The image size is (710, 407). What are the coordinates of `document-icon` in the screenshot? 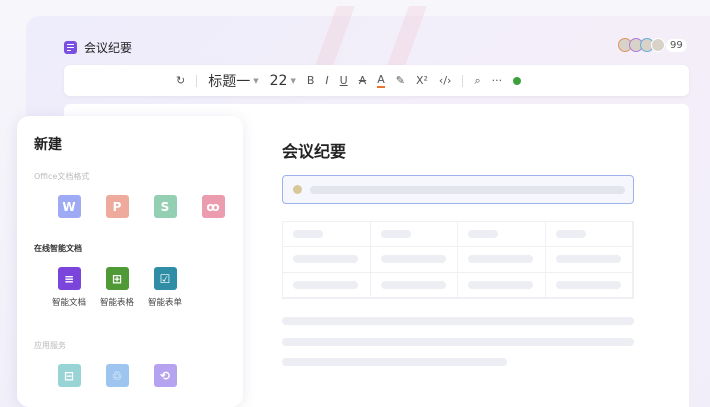 It's located at (70, 47).